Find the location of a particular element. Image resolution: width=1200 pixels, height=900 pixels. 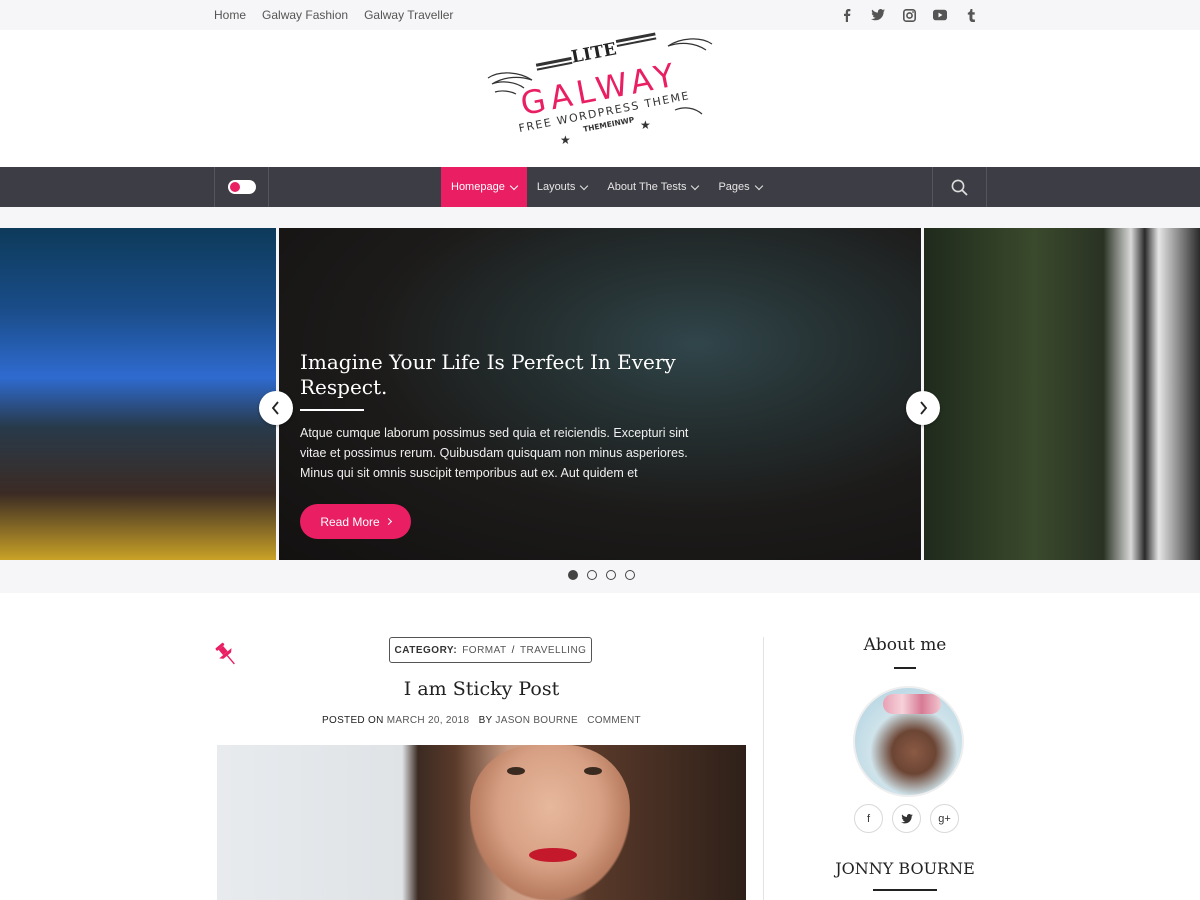

youtube-icon is located at coordinates (940, 15).